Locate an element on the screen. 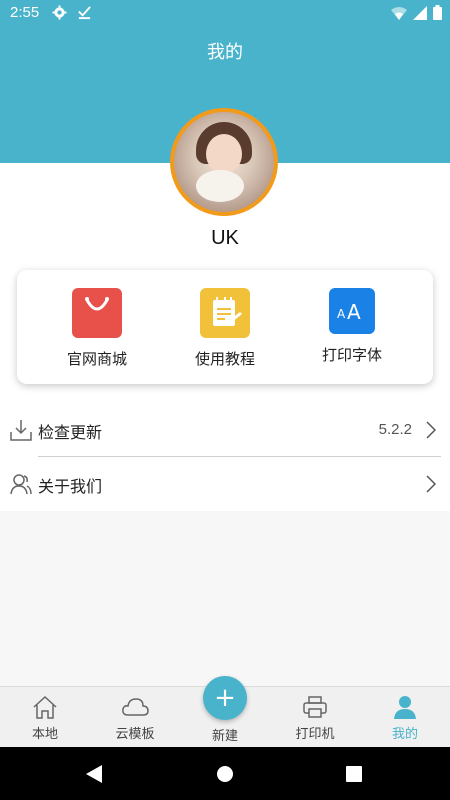 The height and width of the screenshot is (800, 450). nav-new-label: 新建 is located at coordinates (224, 736).